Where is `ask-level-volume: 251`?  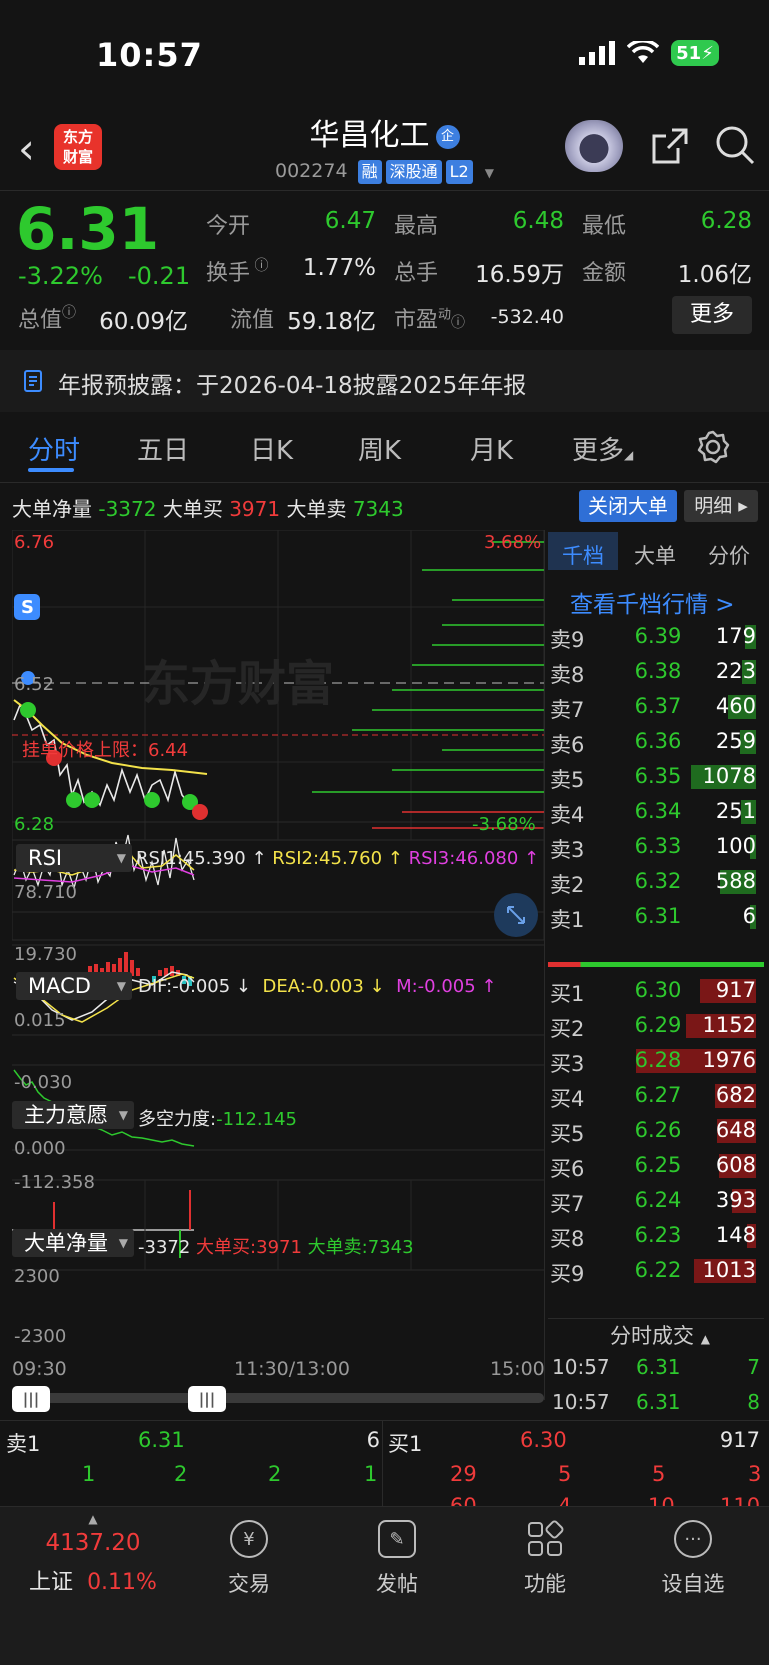 ask-level-volume: 251 is located at coordinates (735, 811).